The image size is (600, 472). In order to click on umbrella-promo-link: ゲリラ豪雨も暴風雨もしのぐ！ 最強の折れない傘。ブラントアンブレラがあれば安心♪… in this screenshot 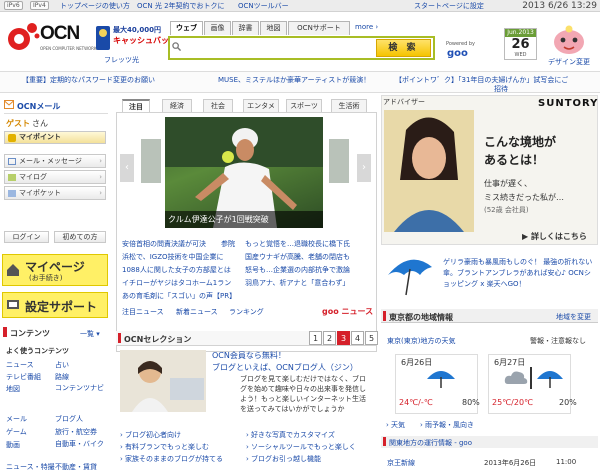, I will do `click(520, 273)`.